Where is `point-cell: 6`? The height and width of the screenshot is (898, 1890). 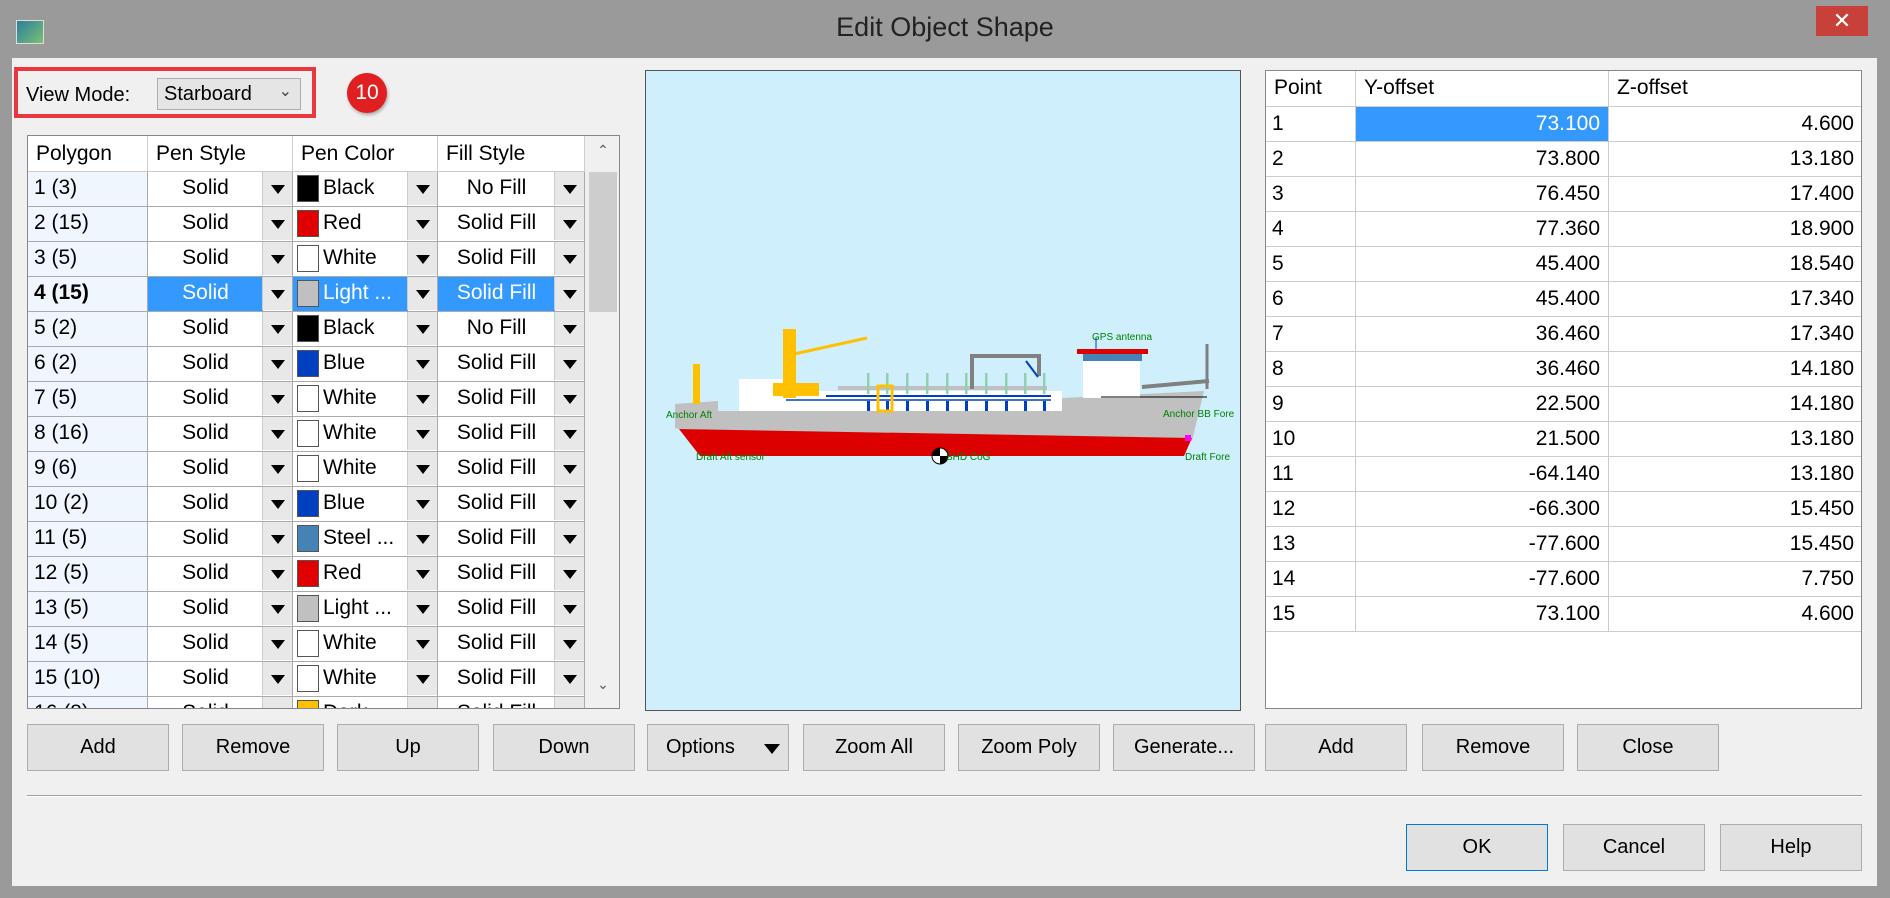
point-cell: 6 is located at coordinates (1311, 299).